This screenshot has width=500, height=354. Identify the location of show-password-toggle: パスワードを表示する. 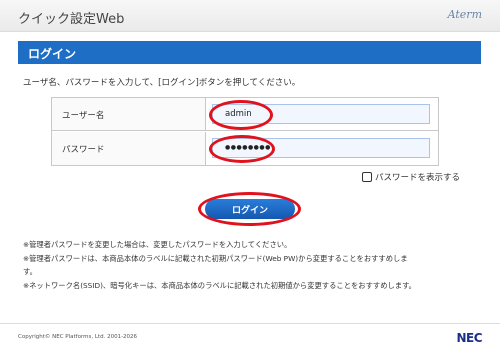
(411, 177).